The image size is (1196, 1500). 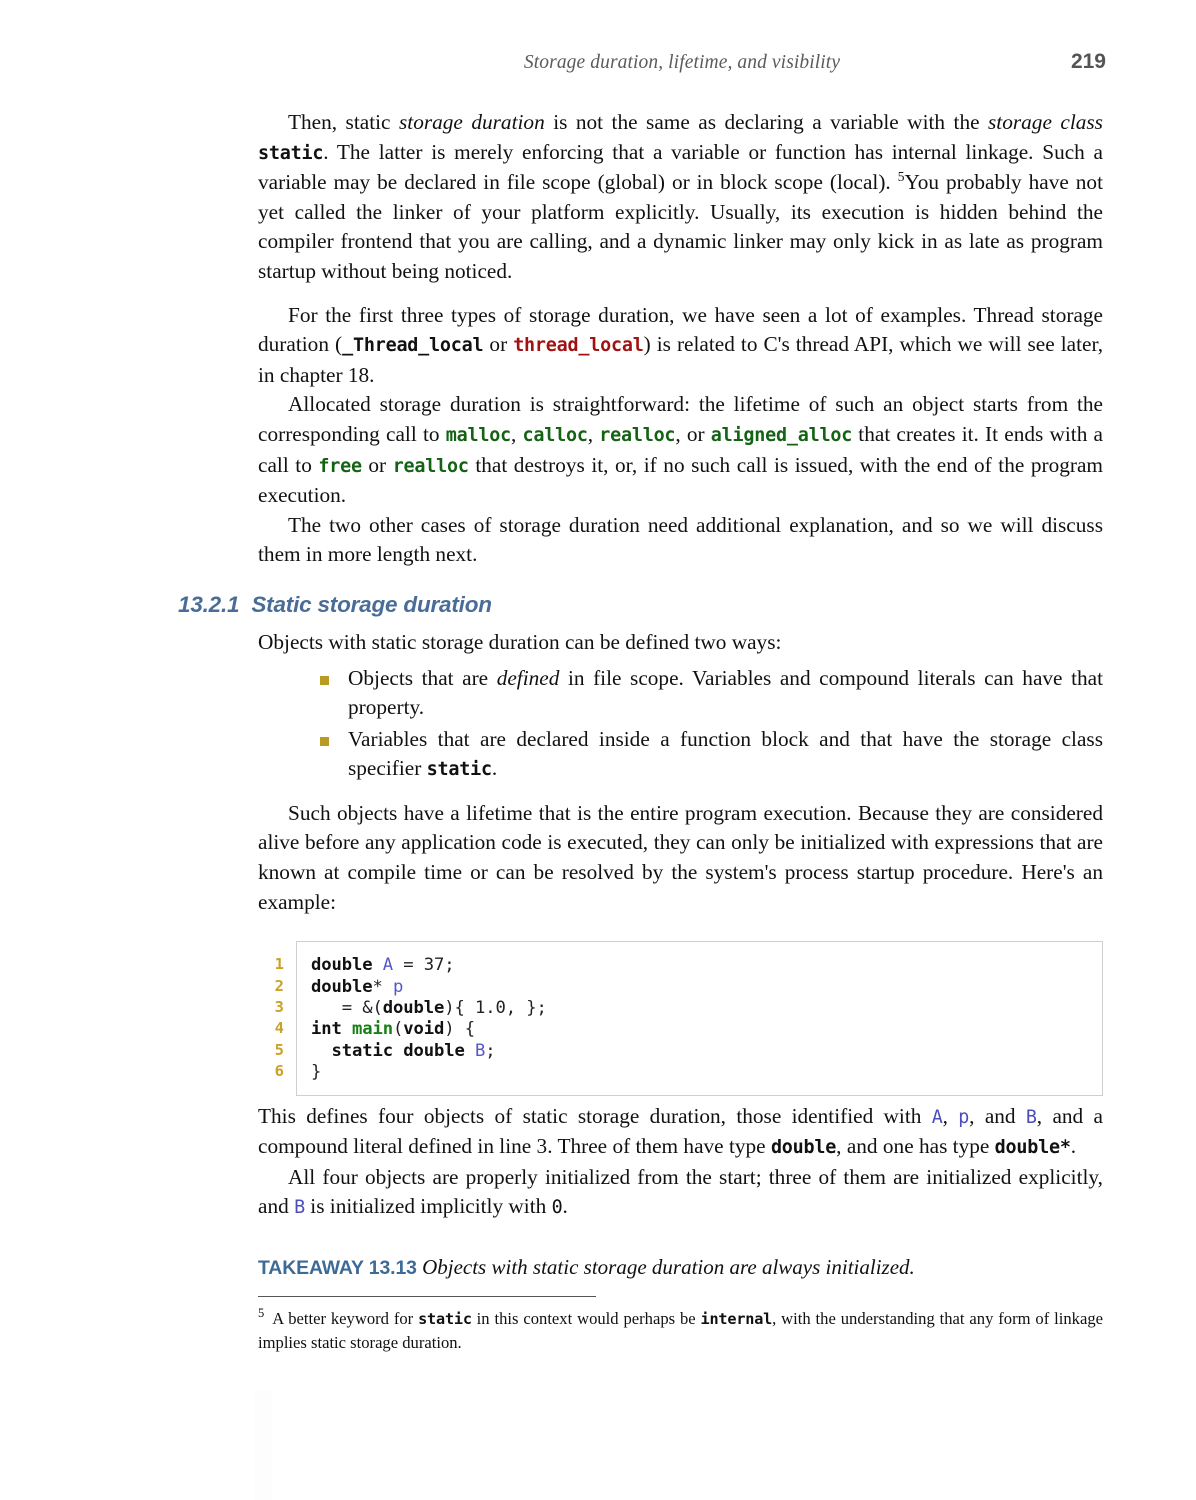 What do you see at coordinates (1088, 61) in the screenshot?
I see `page-number: 219` at bounding box center [1088, 61].